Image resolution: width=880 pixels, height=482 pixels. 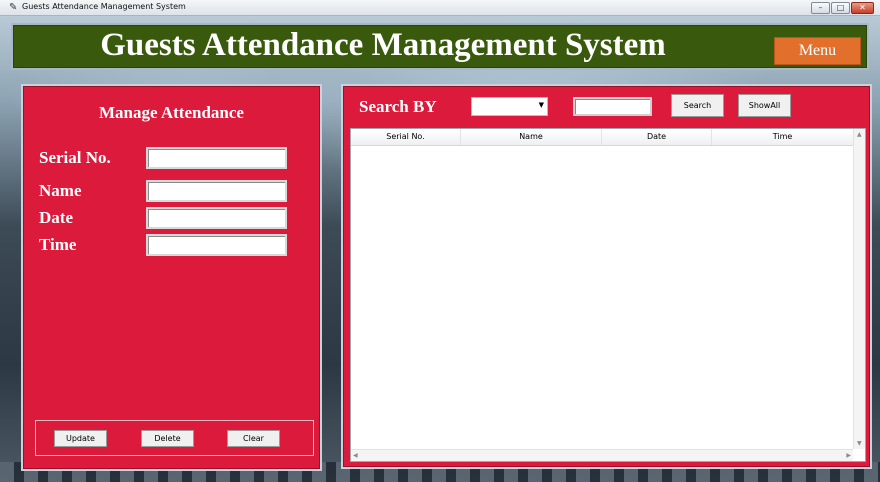 I want to click on serial-no-input, so click(x=216, y=158).